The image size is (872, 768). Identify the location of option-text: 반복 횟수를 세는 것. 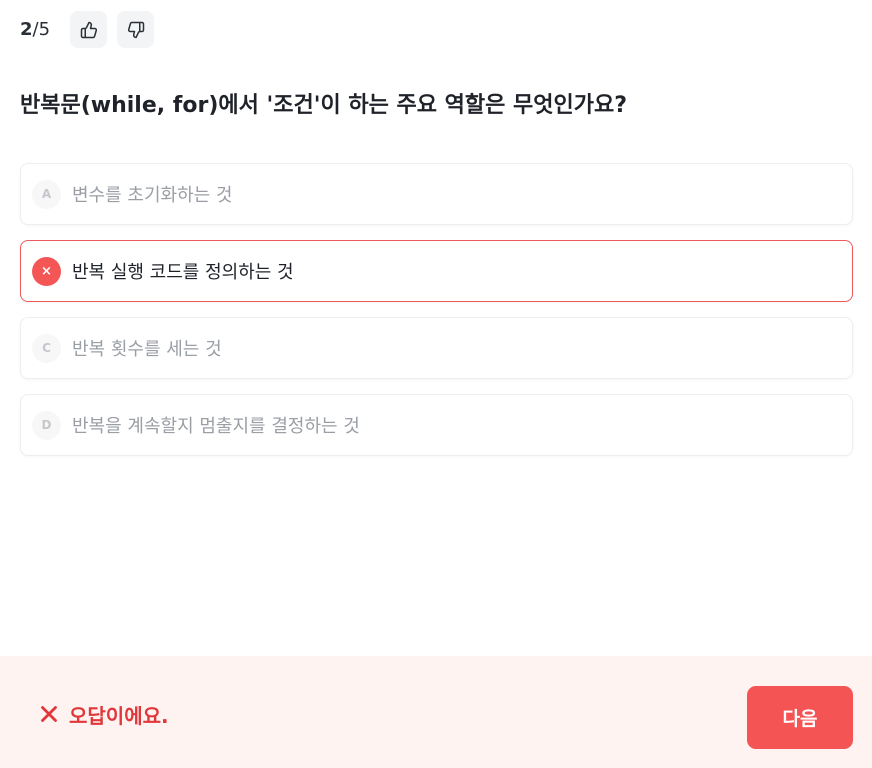
(147, 349).